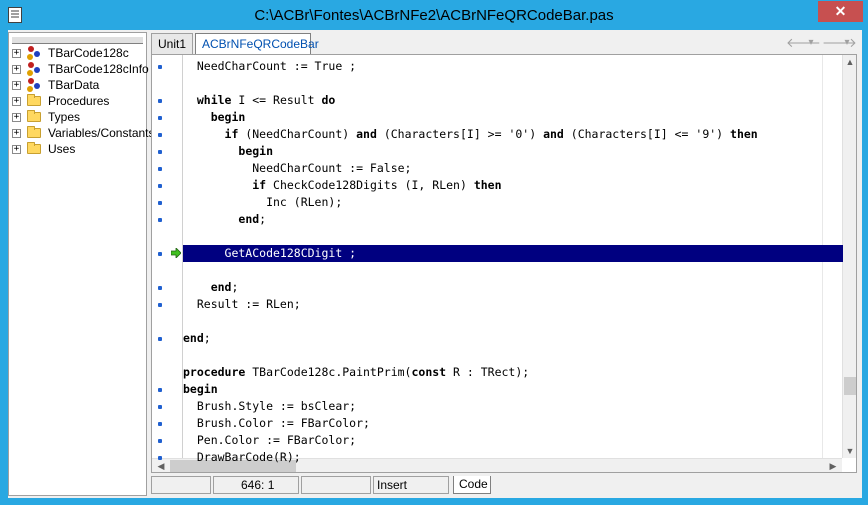 This screenshot has width=868, height=505. What do you see at coordinates (513, 168) in the screenshot?
I see `code-line: NeedCharCount := False;` at bounding box center [513, 168].